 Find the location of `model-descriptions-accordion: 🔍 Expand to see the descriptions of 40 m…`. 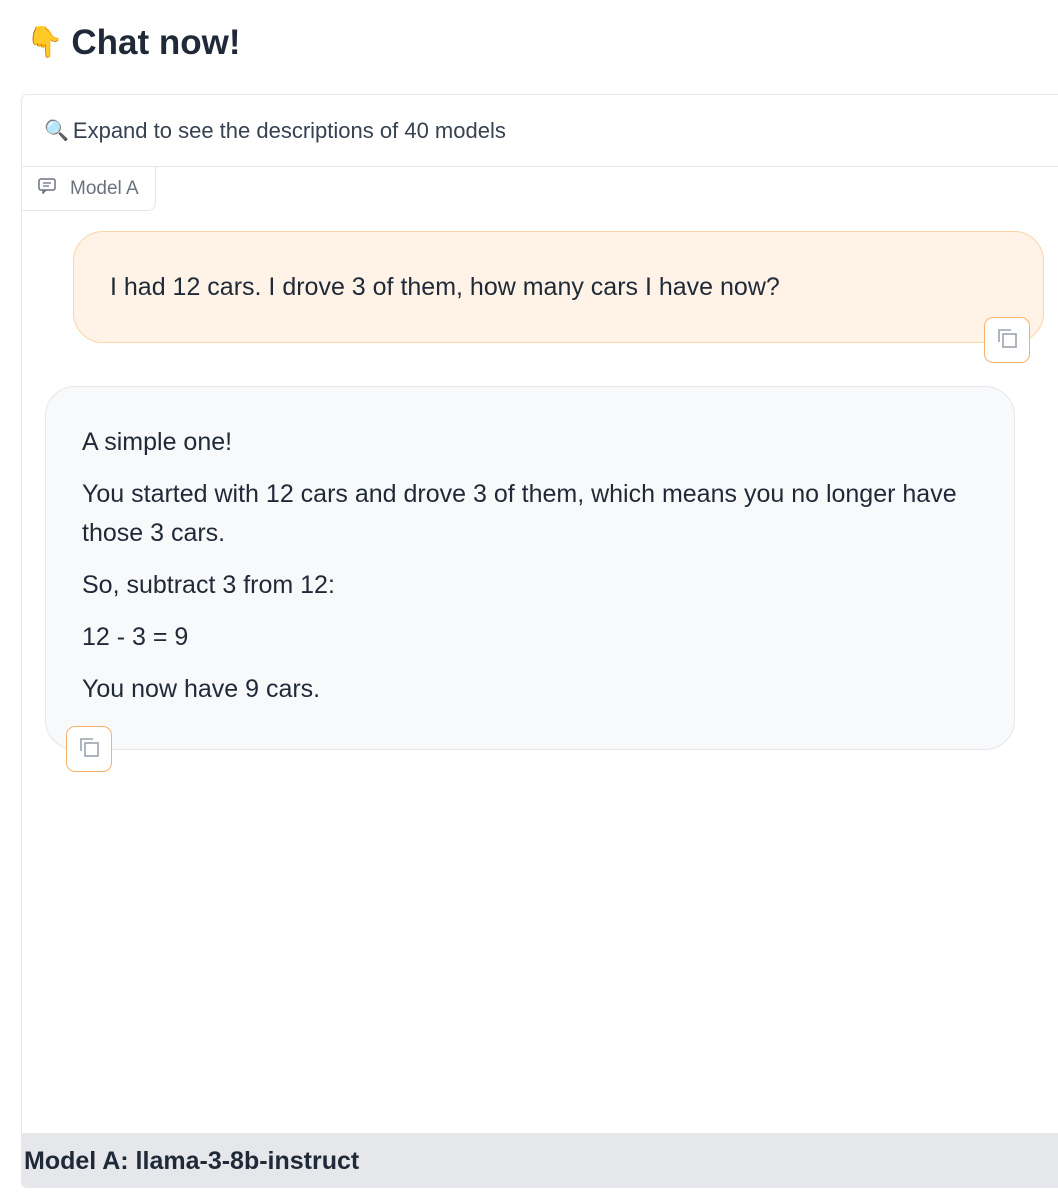

model-descriptions-accordion: 🔍 Expand to see the descriptions of 40 m… is located at coordinates (540, 131).